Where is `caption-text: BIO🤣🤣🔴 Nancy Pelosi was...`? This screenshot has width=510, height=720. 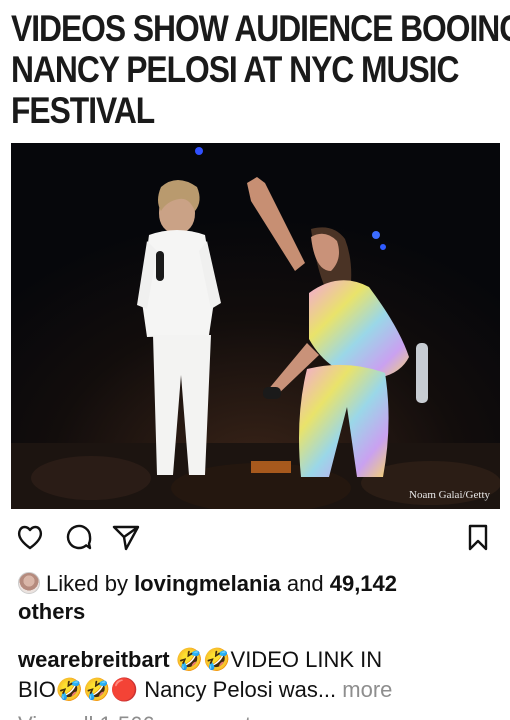
caption-text: BIO🤣🤣🔴 Nancy Pelosi was... is located at coordinates (180, 689).